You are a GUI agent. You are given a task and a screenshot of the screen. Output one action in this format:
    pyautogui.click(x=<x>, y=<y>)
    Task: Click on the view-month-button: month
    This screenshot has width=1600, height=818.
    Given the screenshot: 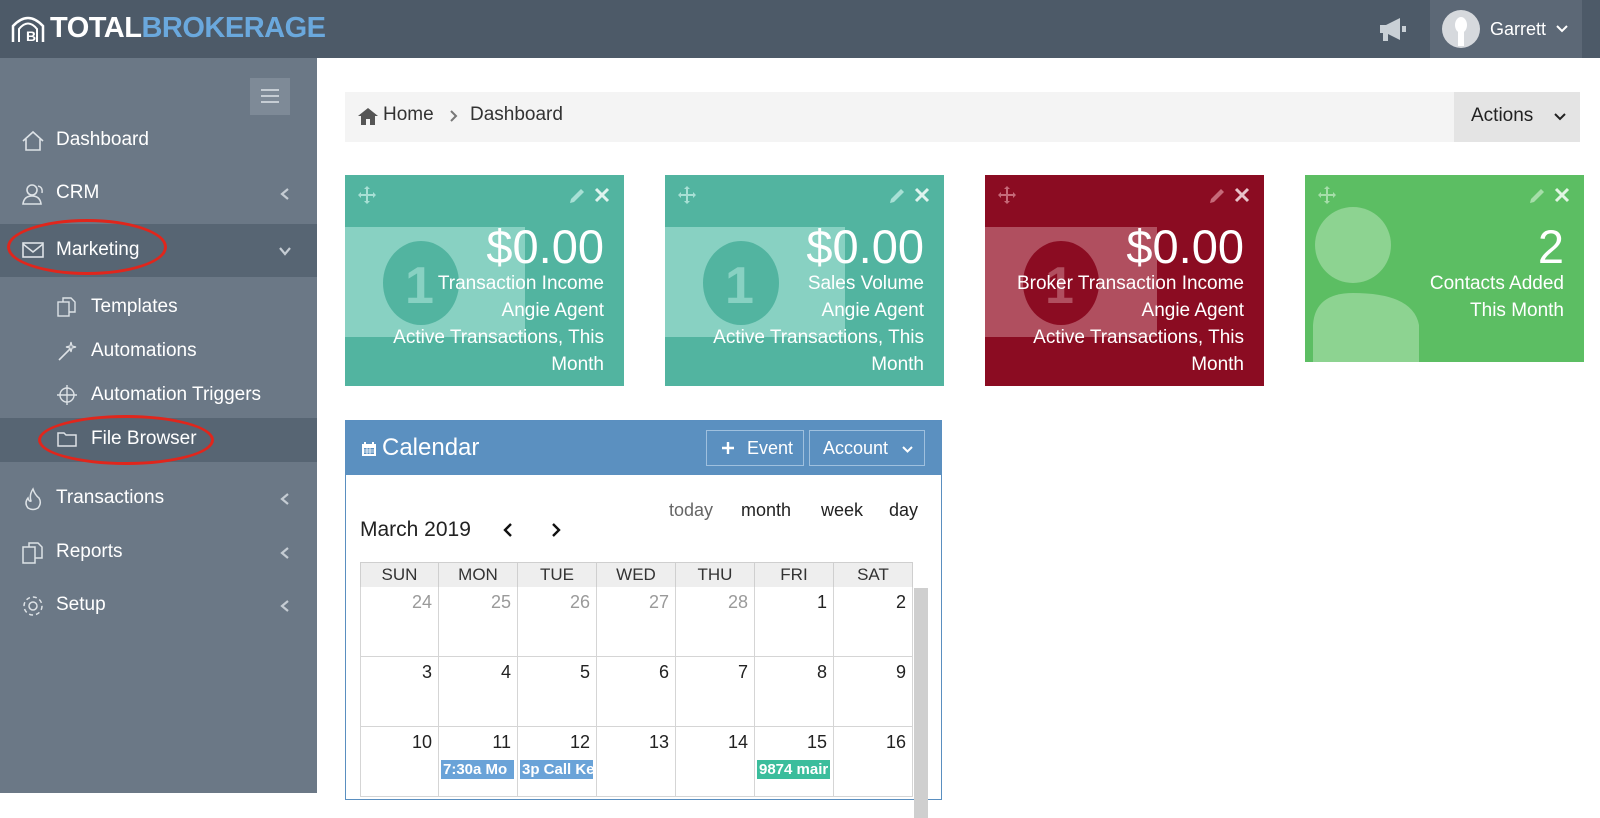 What is the action you would take?
    pyautogui.click(x=766, y=510)
    